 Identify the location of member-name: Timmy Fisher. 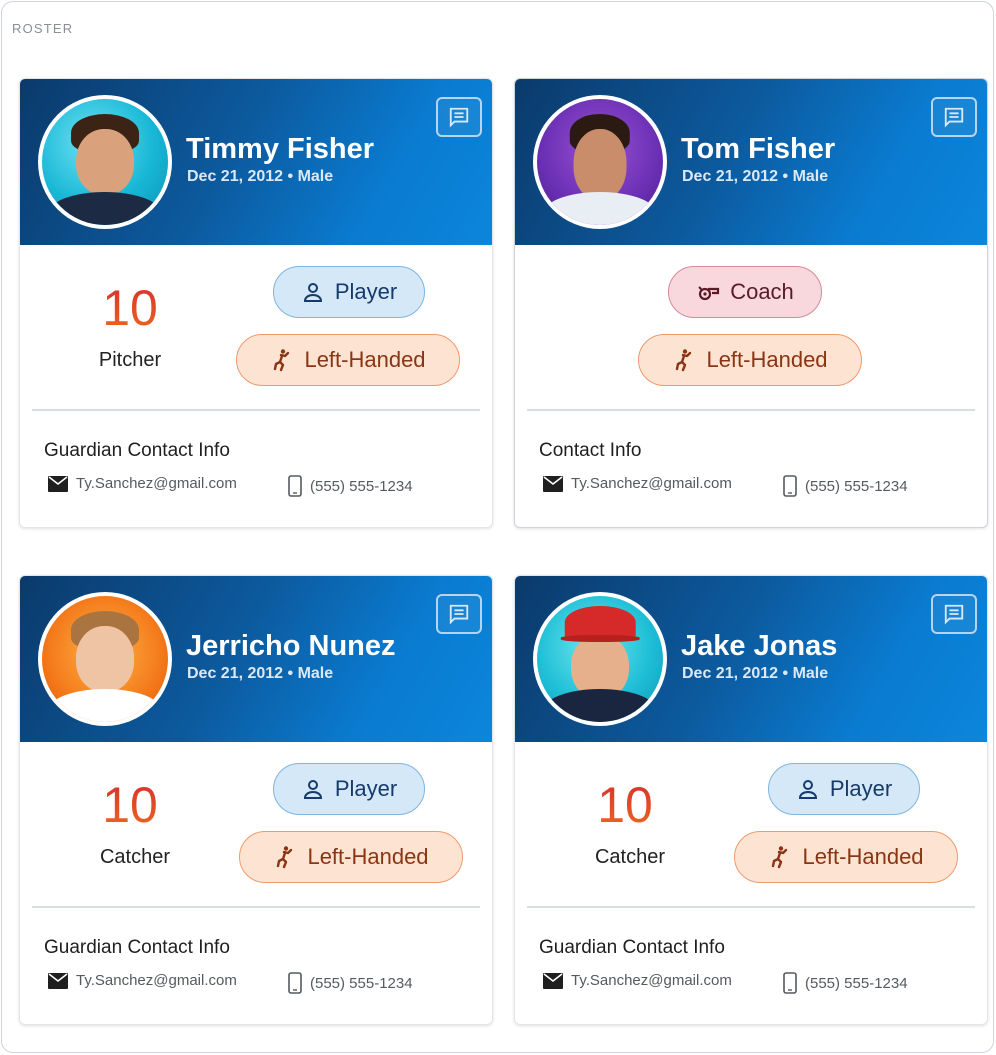
(280, 149).